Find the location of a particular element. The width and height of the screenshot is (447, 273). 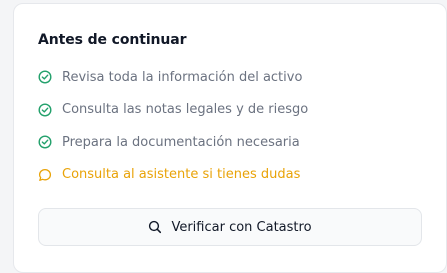

checklist-item-label: Revisa toda la información del activo is located at coordinates (182, 77).